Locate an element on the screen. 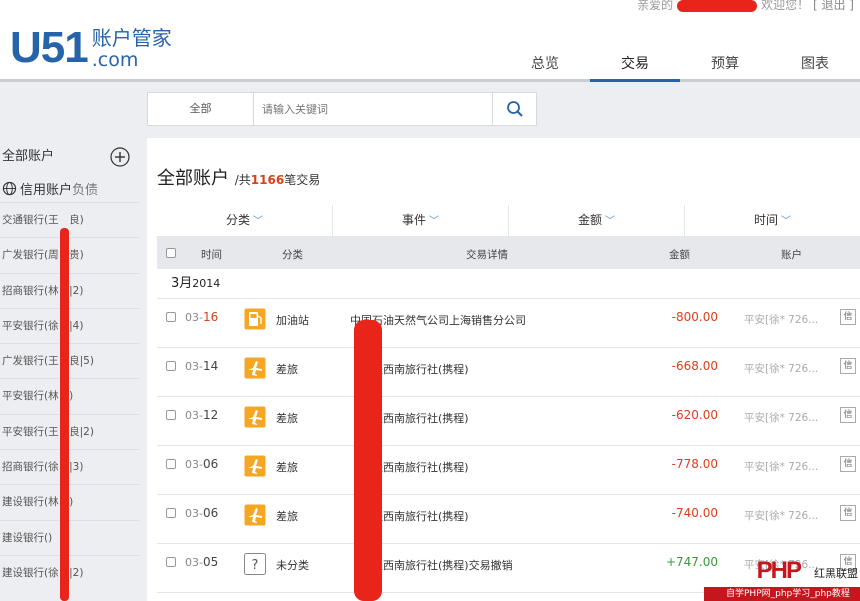 The height and width of the screenshot is (601, 860). row-amount: -778.00 is located at coordinates (694, 464).